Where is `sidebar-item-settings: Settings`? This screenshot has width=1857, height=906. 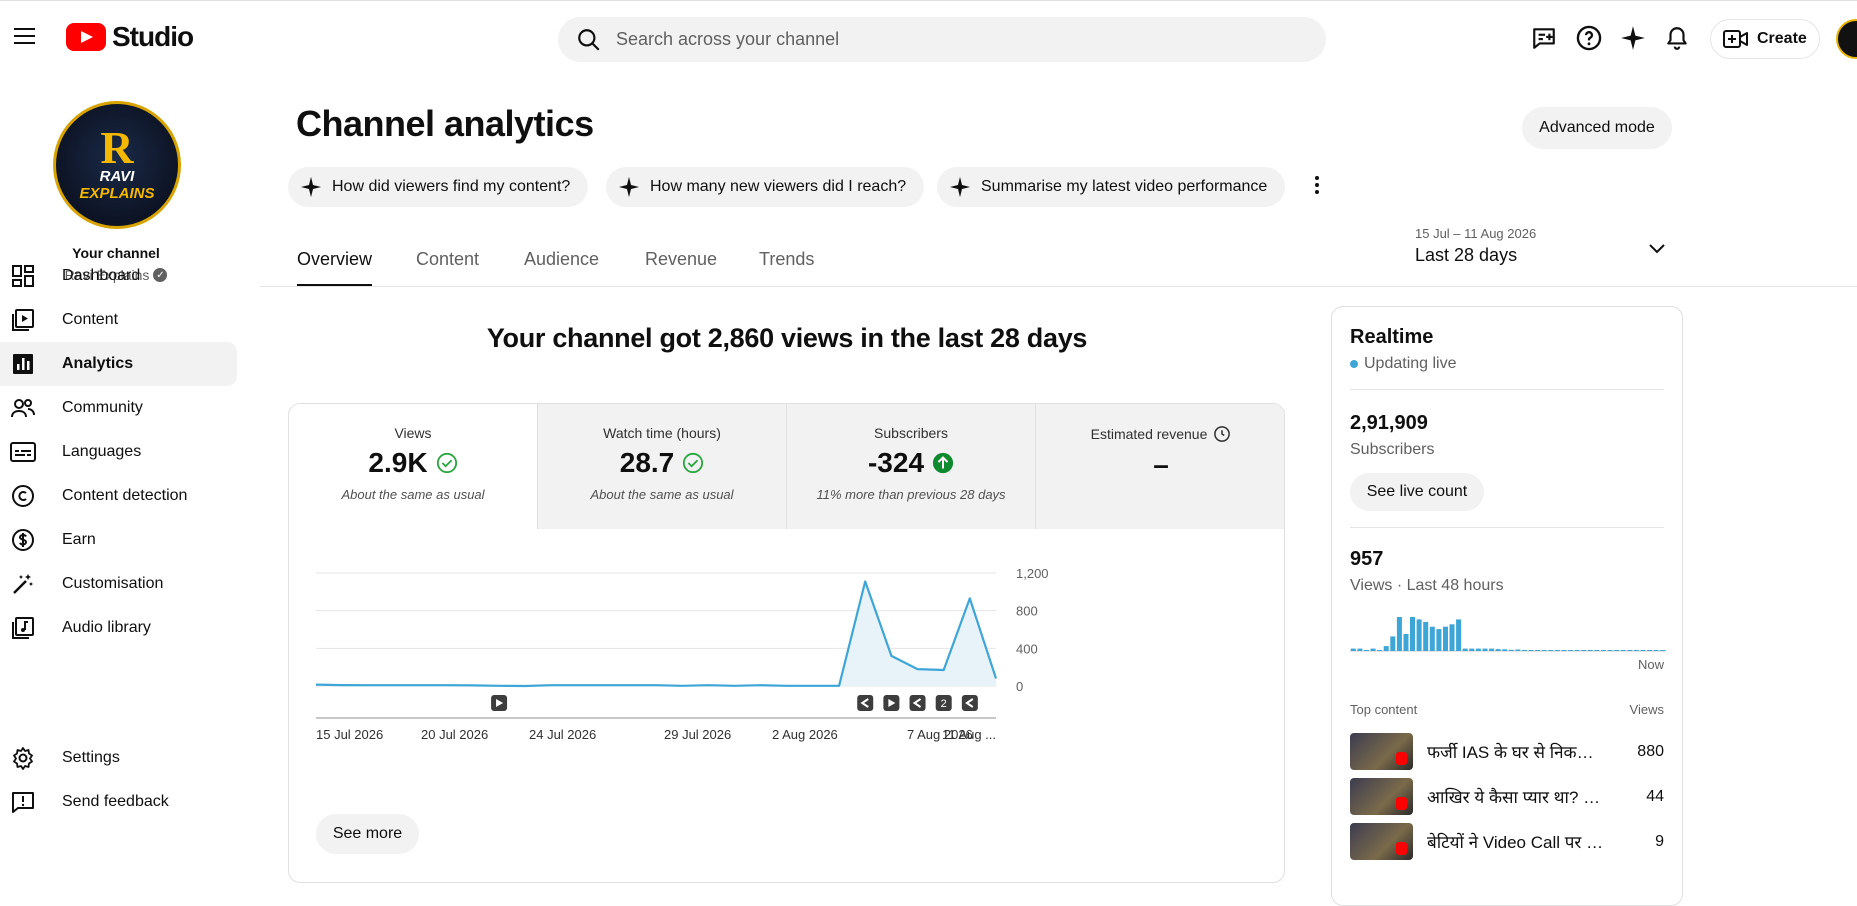
sidebar-item-settings: Settings is located at coordinates (118, 758).